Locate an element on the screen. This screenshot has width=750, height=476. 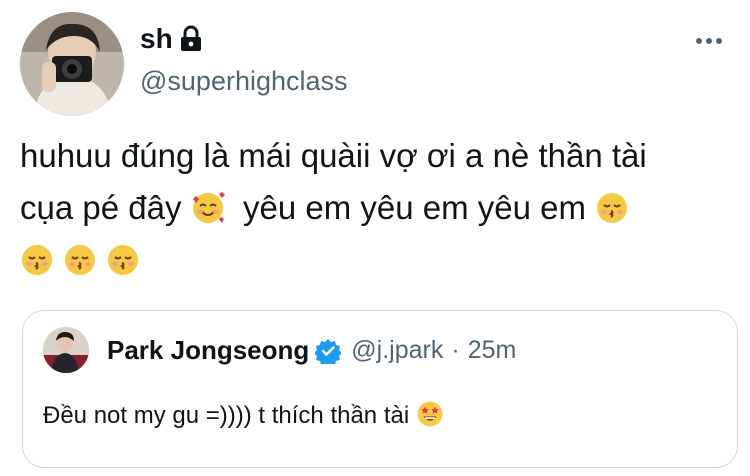
verified-badge-icon is located at coordinates (328, 352).